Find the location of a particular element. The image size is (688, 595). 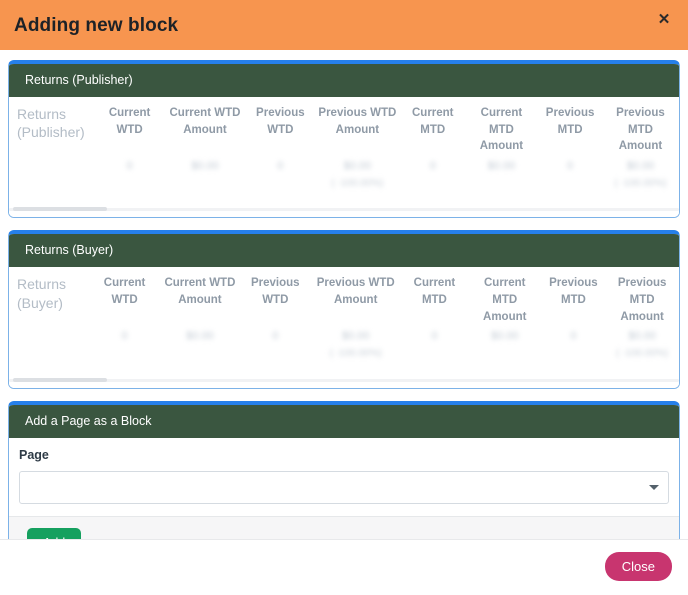

row-label-header: Returns (Buyer) is located at coordinates (42, 293).